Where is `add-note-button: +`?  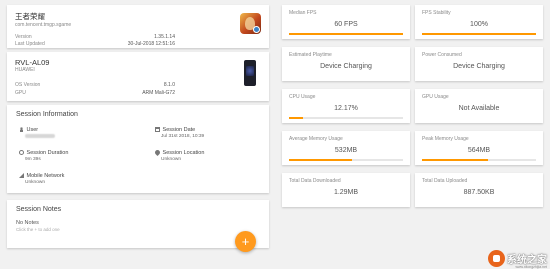
add-note-button: + is located at coordinates (245, 241).